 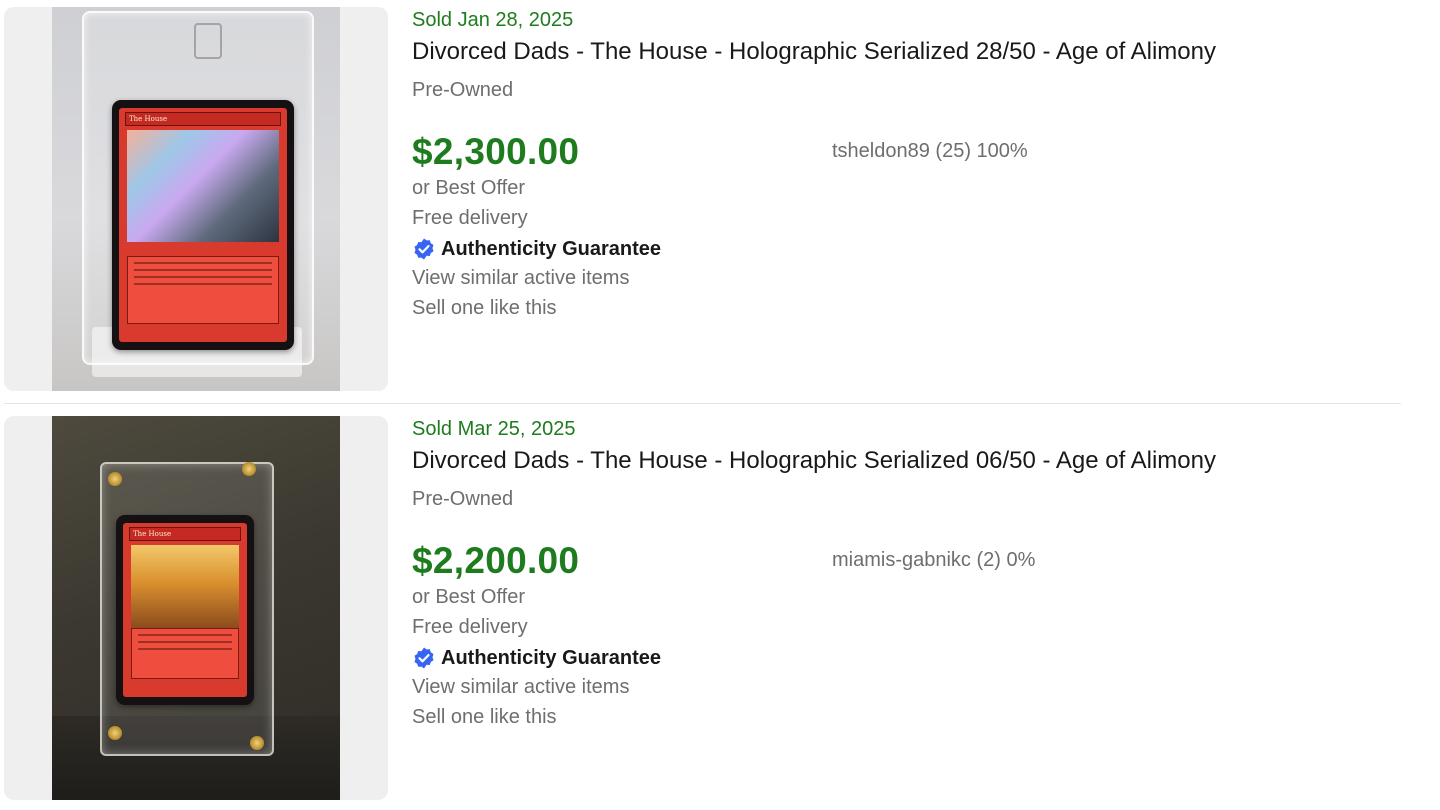 I want to click on sold-date: Sold Mar 25, 2025, so click(x=494, y=429).